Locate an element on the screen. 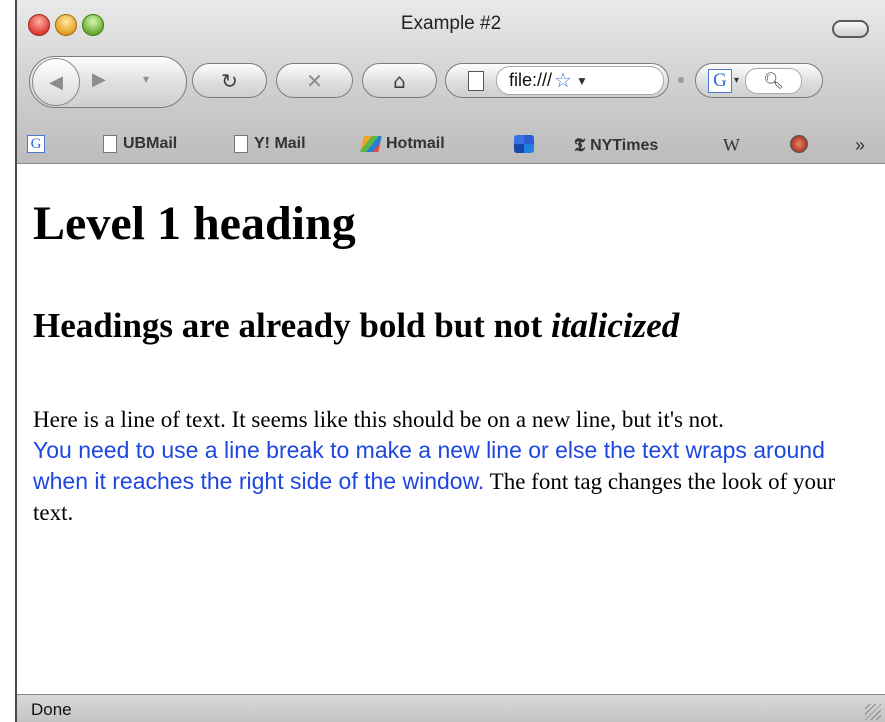 The image size is (885, 722). msn-icon is located at coordinates (524, 144).